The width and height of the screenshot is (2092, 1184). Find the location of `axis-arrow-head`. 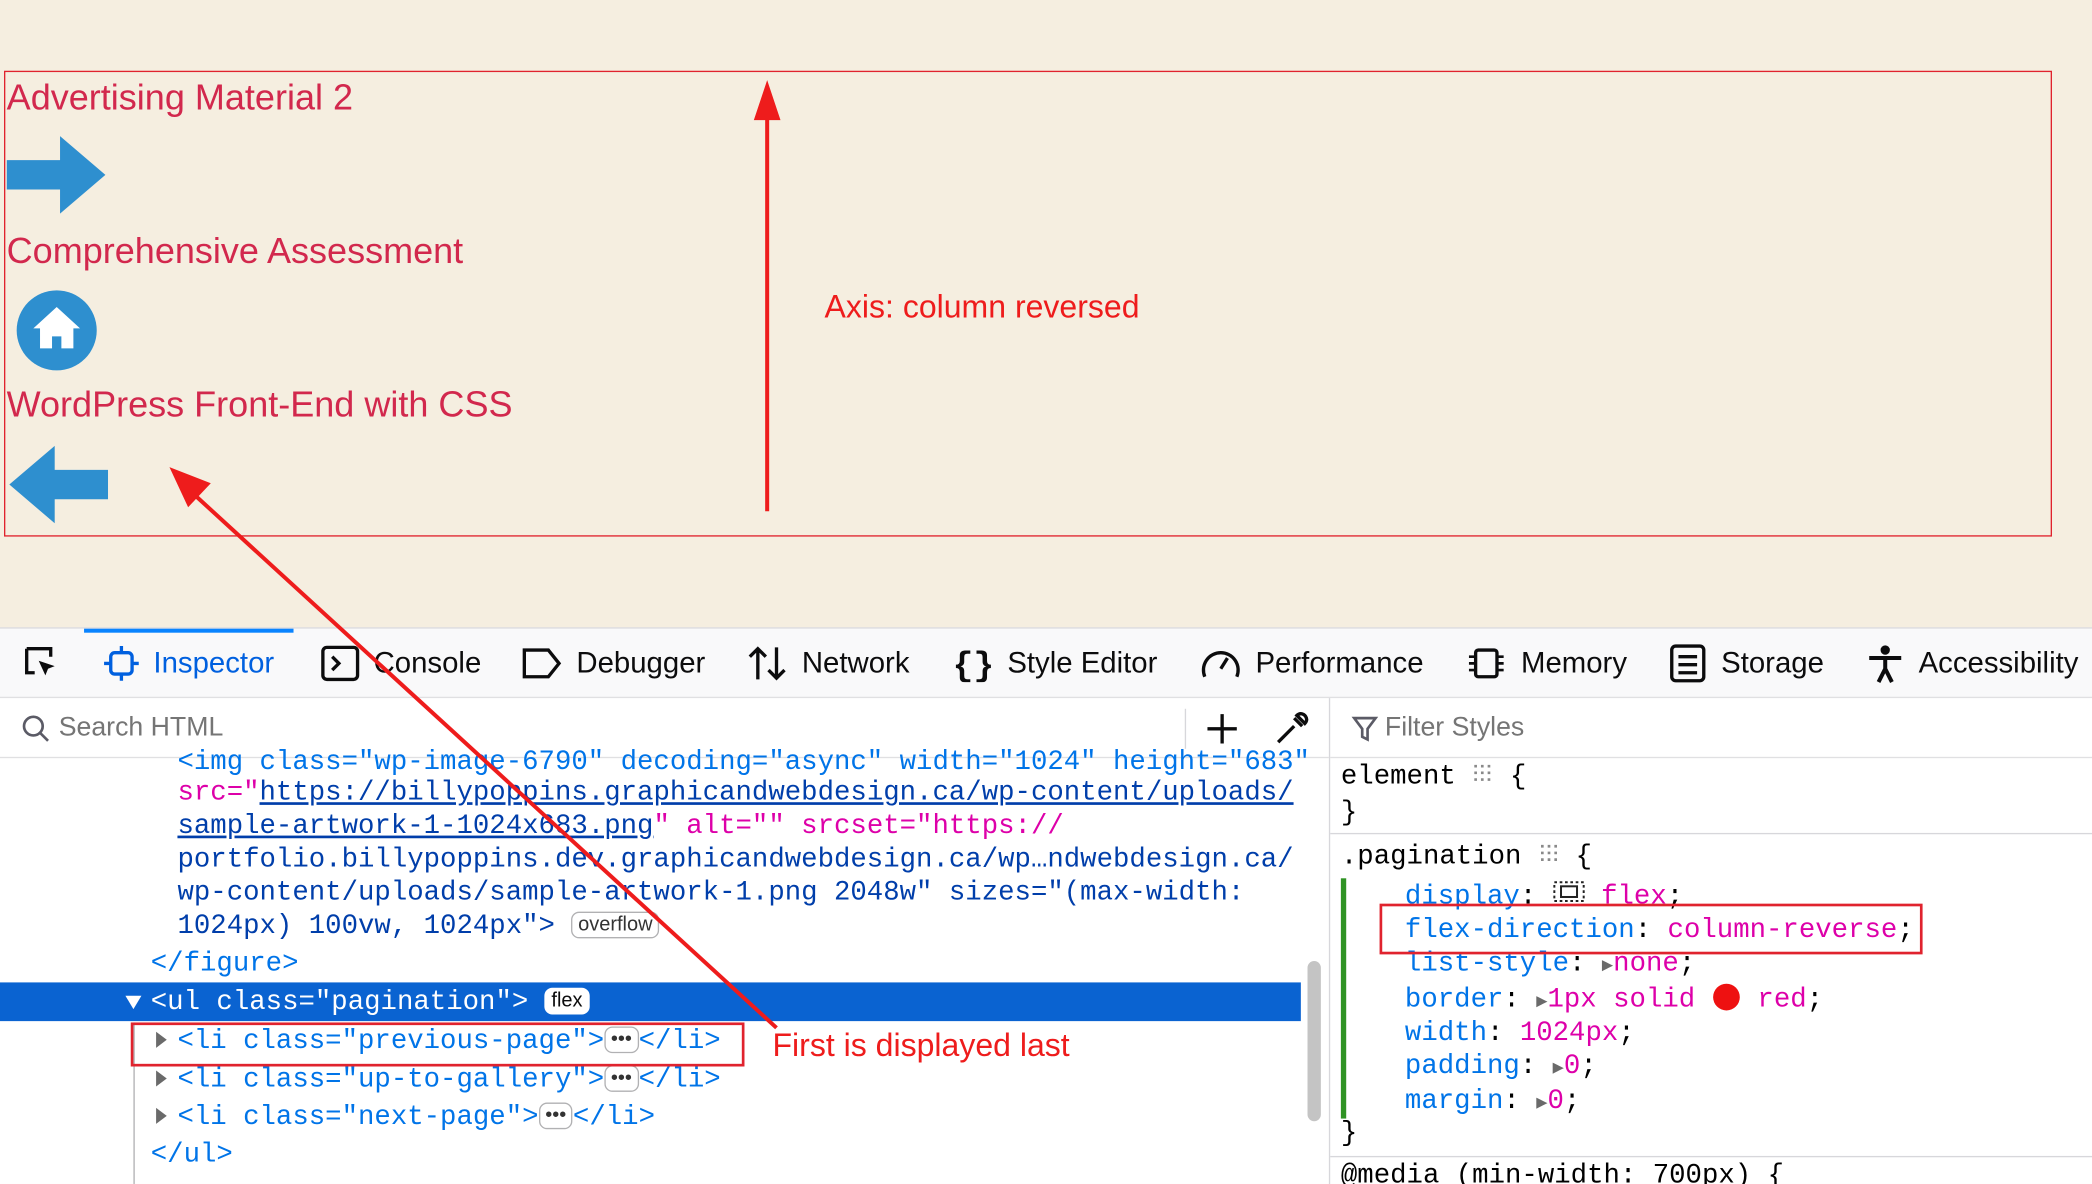

axis-arrow-head is located at coordinates (767, 100).